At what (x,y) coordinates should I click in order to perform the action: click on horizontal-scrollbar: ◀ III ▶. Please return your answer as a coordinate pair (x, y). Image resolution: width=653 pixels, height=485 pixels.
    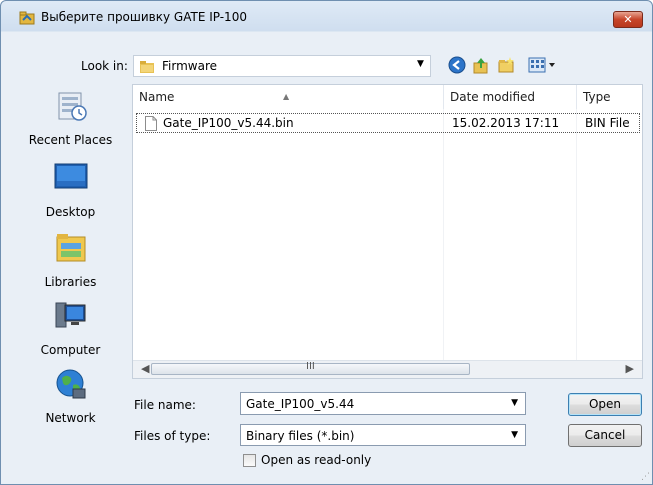
    Looking at the image, I should click on (387, 369).